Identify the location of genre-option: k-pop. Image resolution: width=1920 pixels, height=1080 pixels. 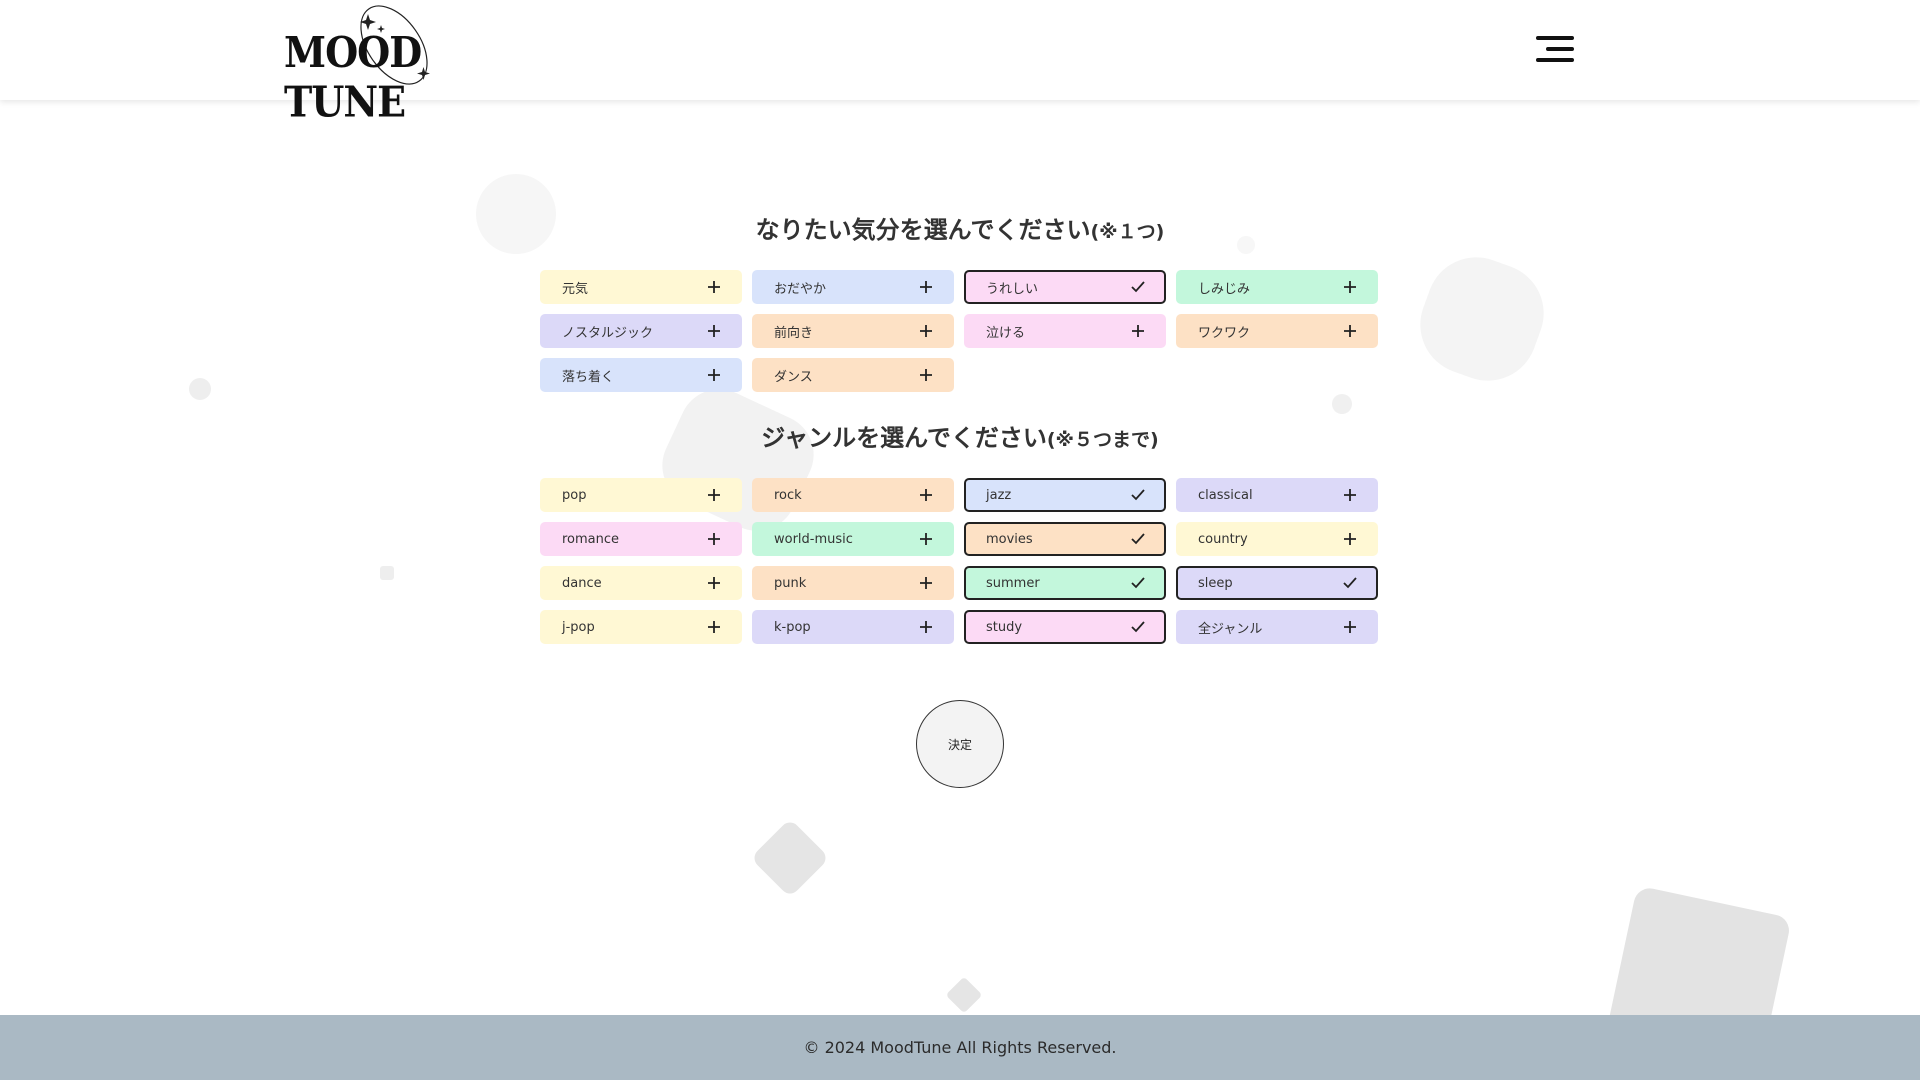
(853, 627).